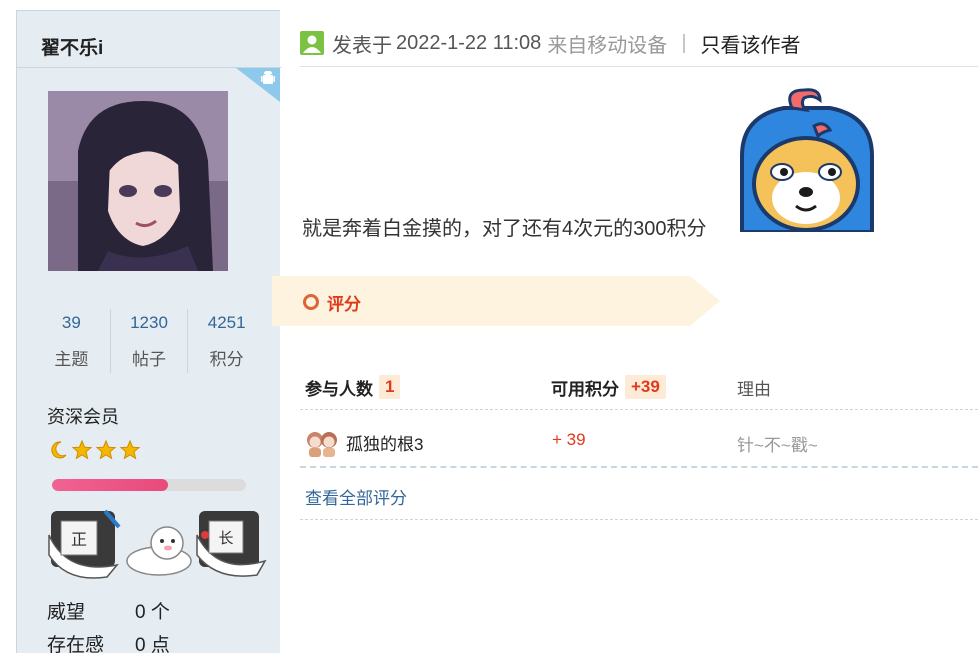  I want to click on post-content: 就是奔着白金摸的，对了还有4次元的300积分, so click(504, 229).